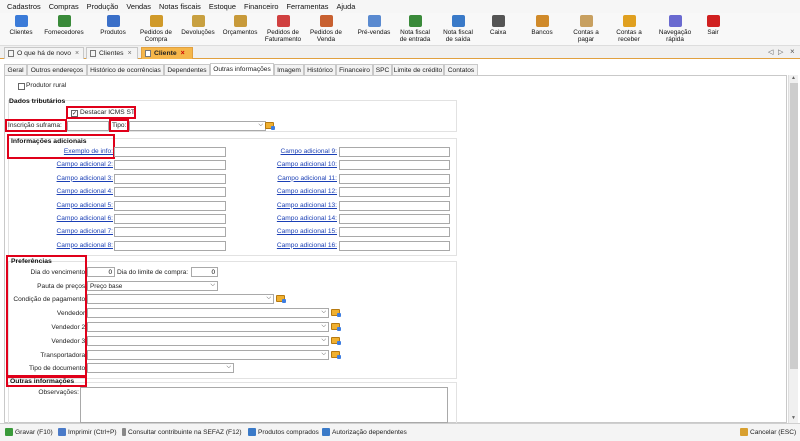  I want to click on subtab: Financeiro, so click(354, 69).